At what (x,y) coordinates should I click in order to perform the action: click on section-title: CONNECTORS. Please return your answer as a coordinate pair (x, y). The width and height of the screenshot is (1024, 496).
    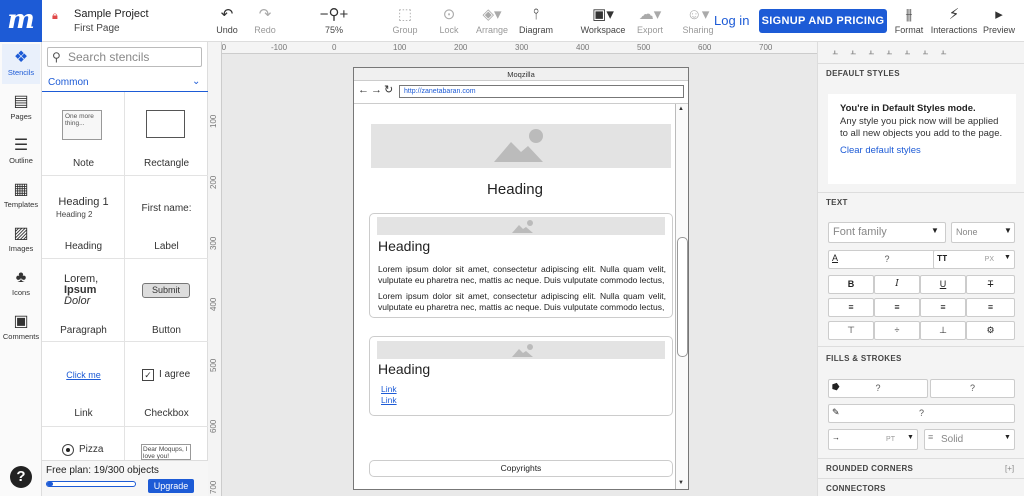
    Looking at the image, I should click on (921, 488).